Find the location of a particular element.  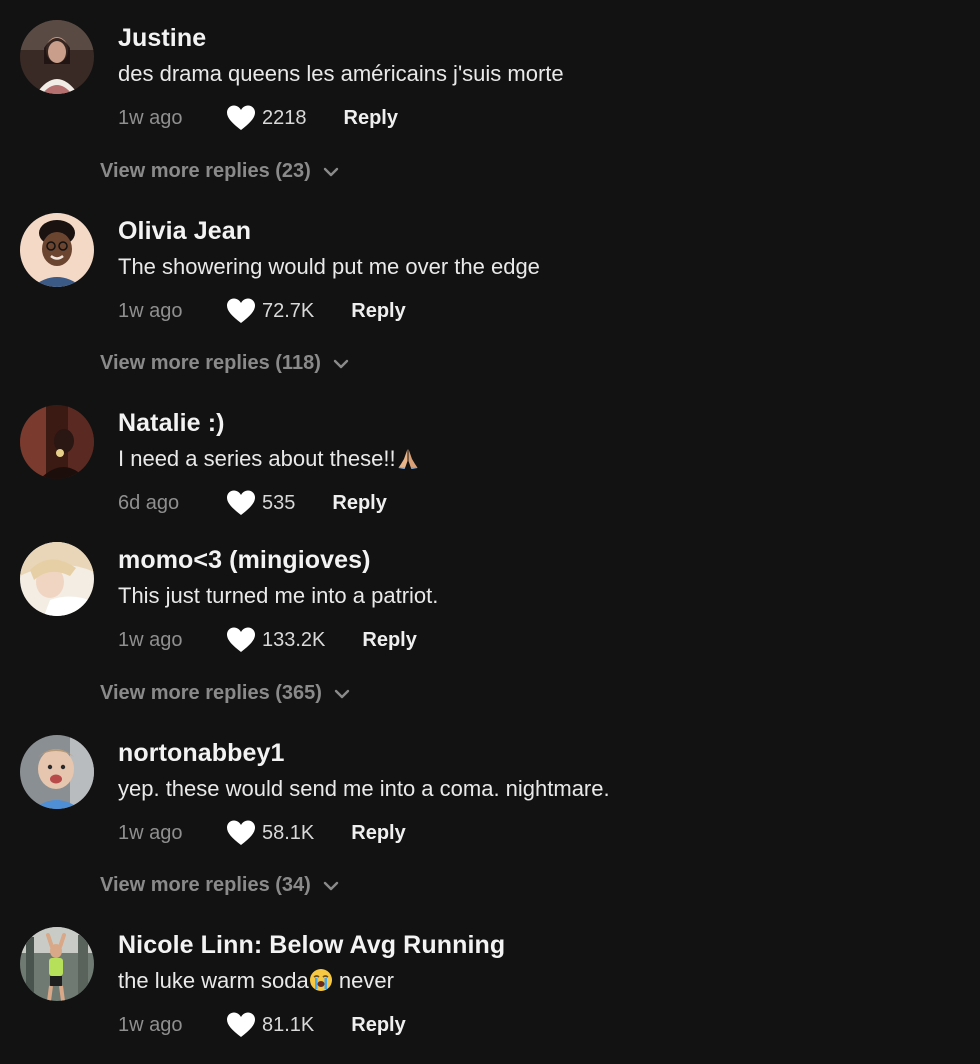

view-more-replies-button: View more replies (23) is located at coordinates (219, 171).